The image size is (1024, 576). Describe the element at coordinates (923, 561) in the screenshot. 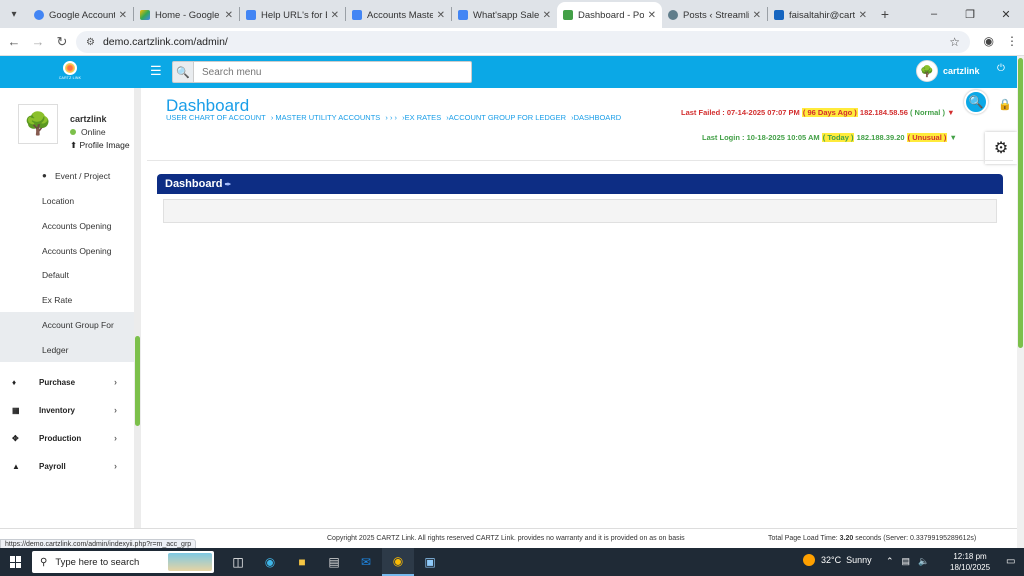

I see `volume-icon: 🔈` at that location.